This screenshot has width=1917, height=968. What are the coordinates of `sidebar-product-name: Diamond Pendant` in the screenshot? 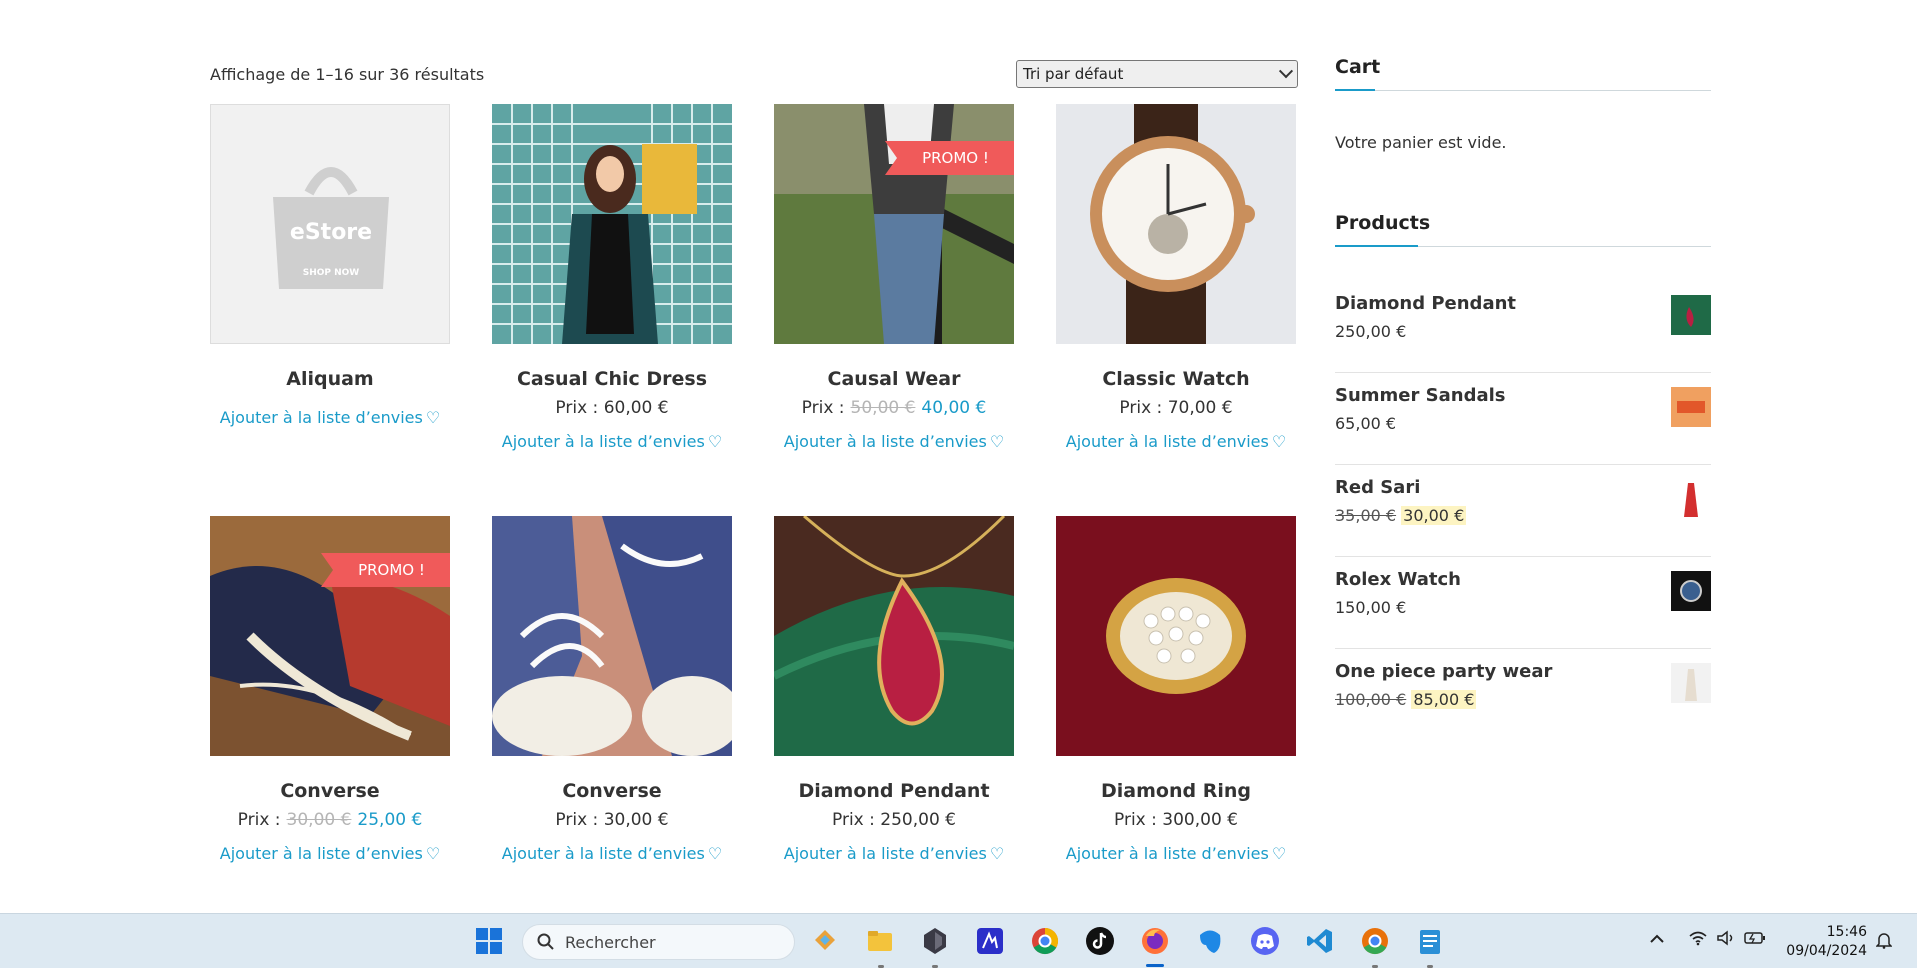 It's located at (1425, 303).